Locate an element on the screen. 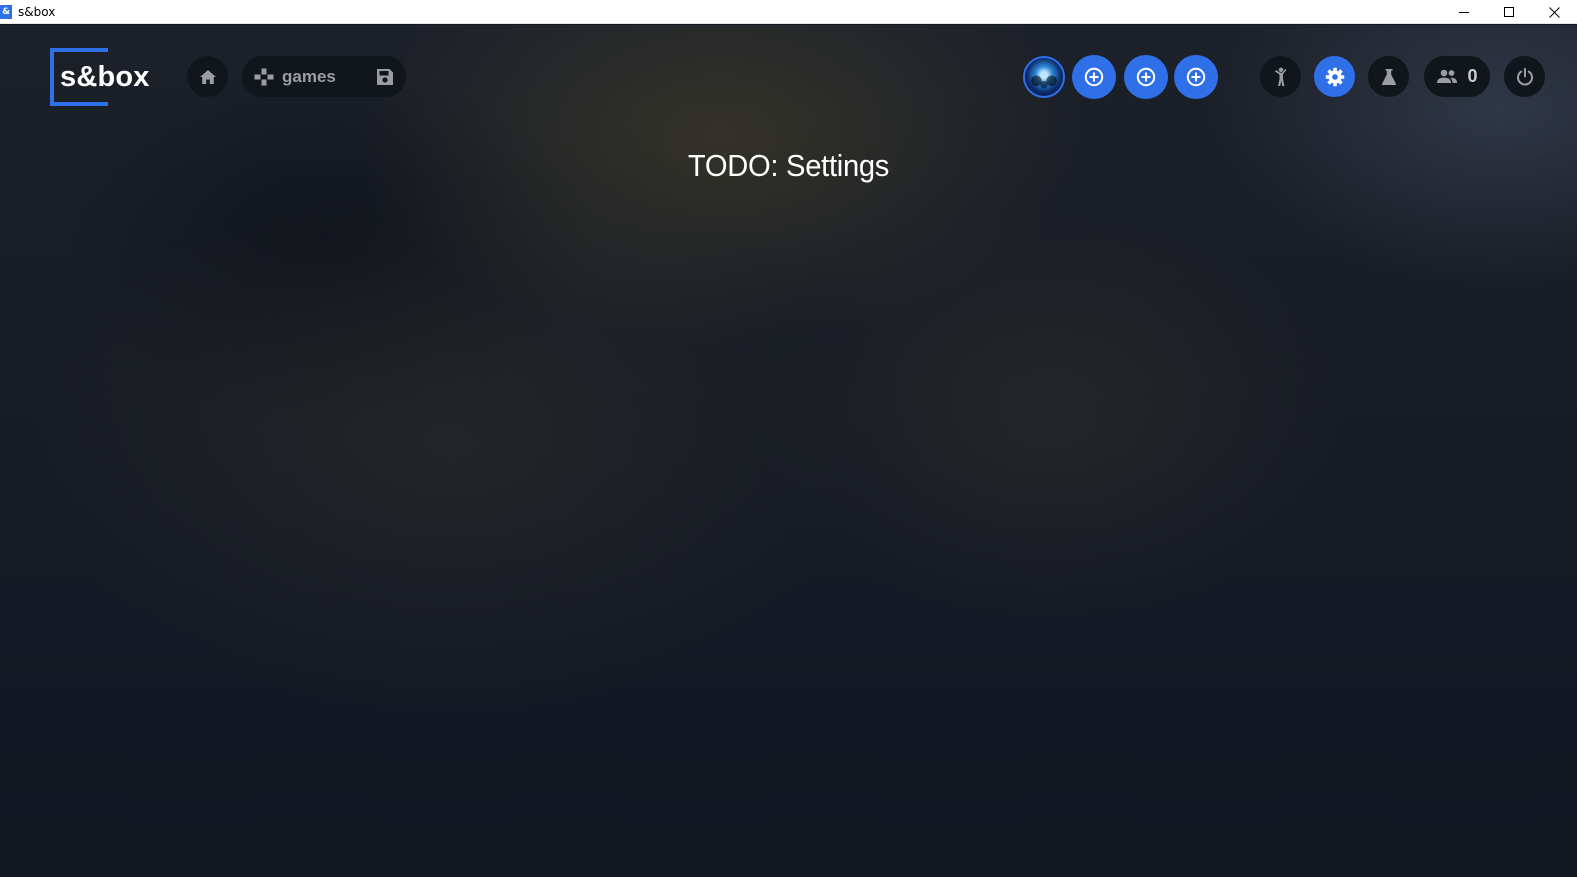 This screenshot has height=877, width=1577. power-icon is located at coordinates (1524, 76).